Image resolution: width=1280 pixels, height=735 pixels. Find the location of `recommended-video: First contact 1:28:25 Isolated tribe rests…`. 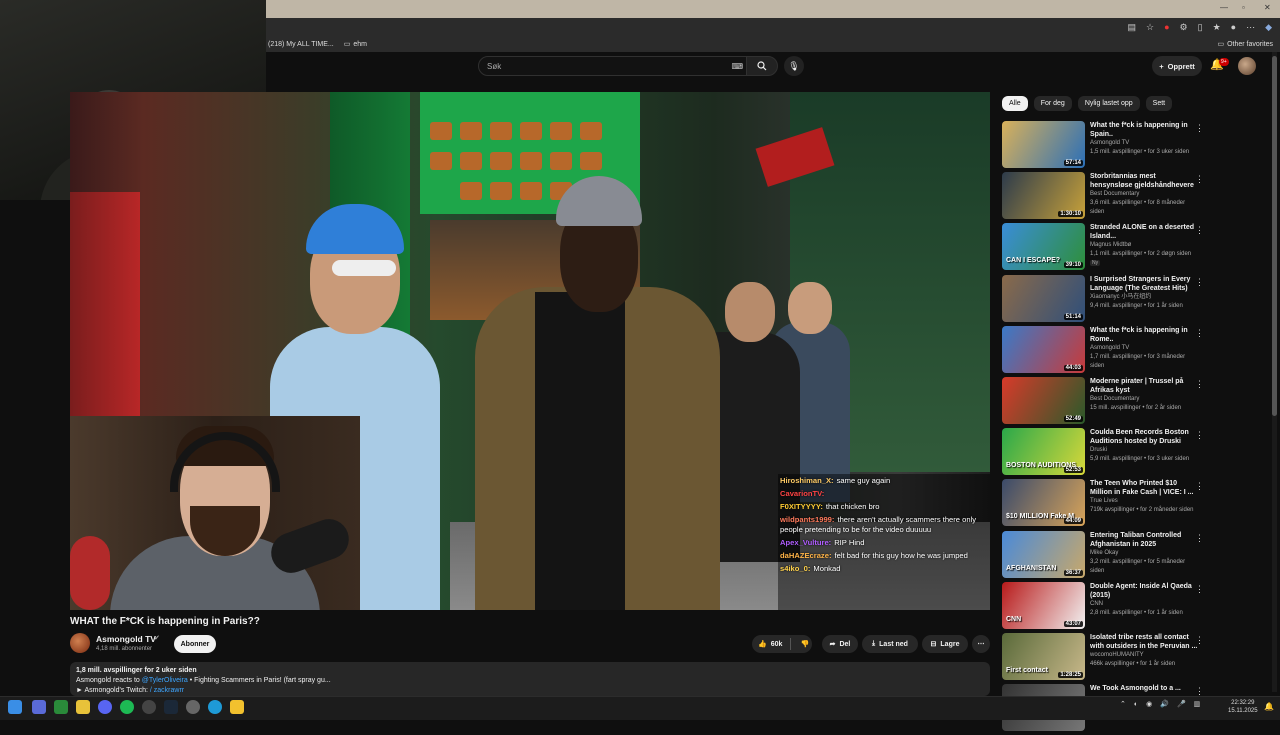

recommended-video: First contact 1:28:25 Isolated tribe rests… is located at coordinates (1133, 658).